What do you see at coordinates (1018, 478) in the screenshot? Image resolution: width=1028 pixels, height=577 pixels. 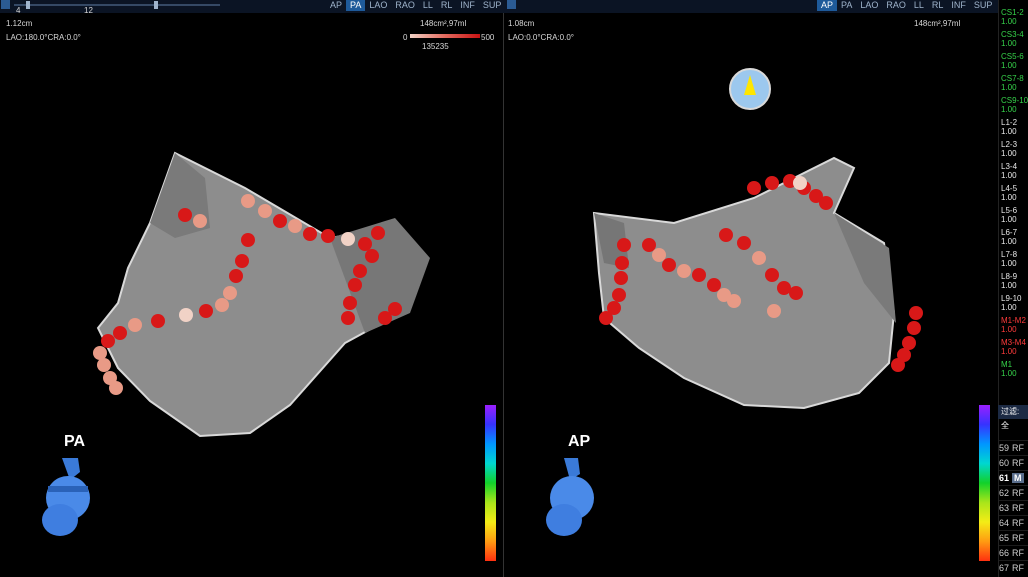 I see `point-type: M` at bounding box center [1018, 478].